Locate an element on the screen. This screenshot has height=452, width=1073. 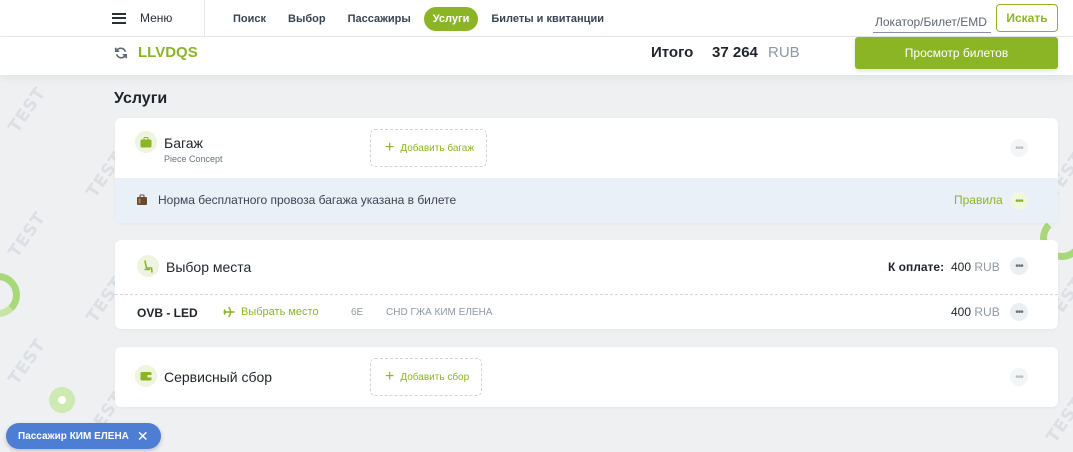
add-fee-label: Добавить сбор is located at coordinates (435, 377).